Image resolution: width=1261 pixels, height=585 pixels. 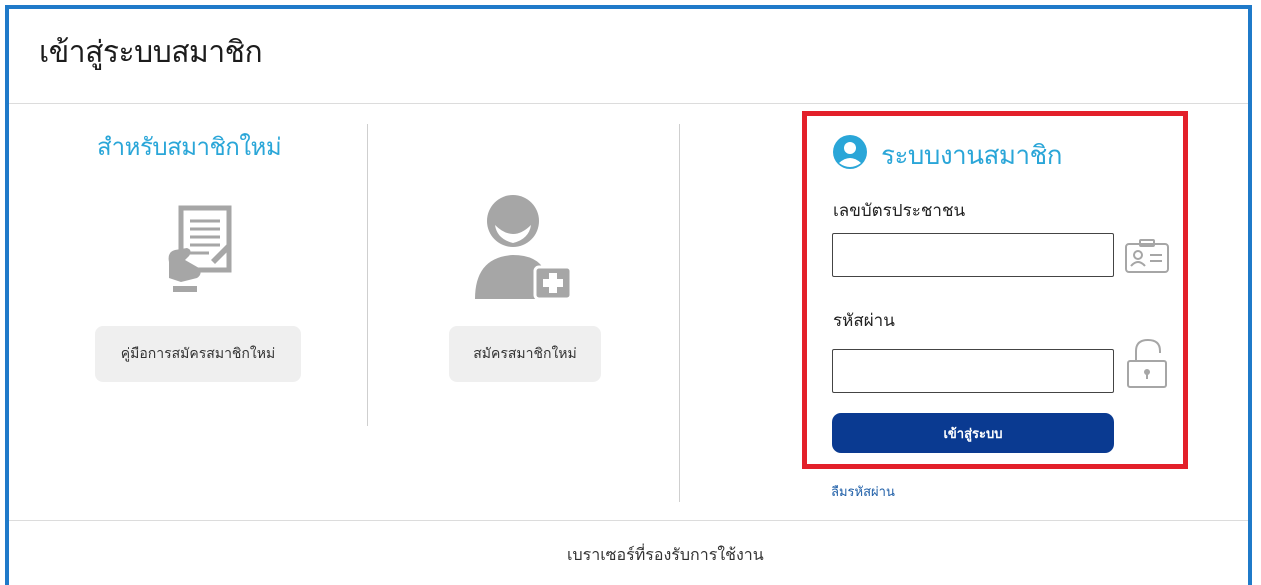 I want to click on user-add-icon, so click(x=531, y=251).